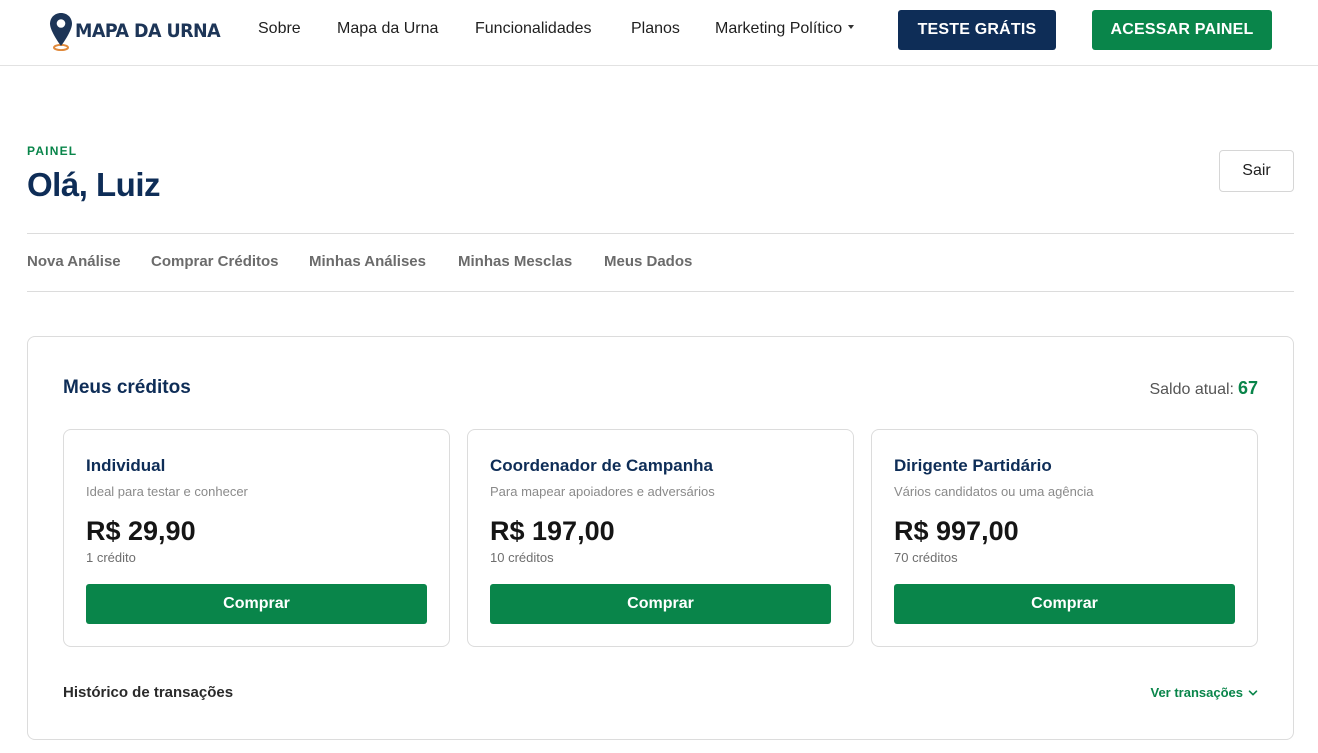 Image resolution: width=1318 pixels, height=753 pixels. What do you see at coordinates (1196, 692) in the screenshot?
I see `view-transactions-label: Ver transações` at bounding box center [1196, 692].